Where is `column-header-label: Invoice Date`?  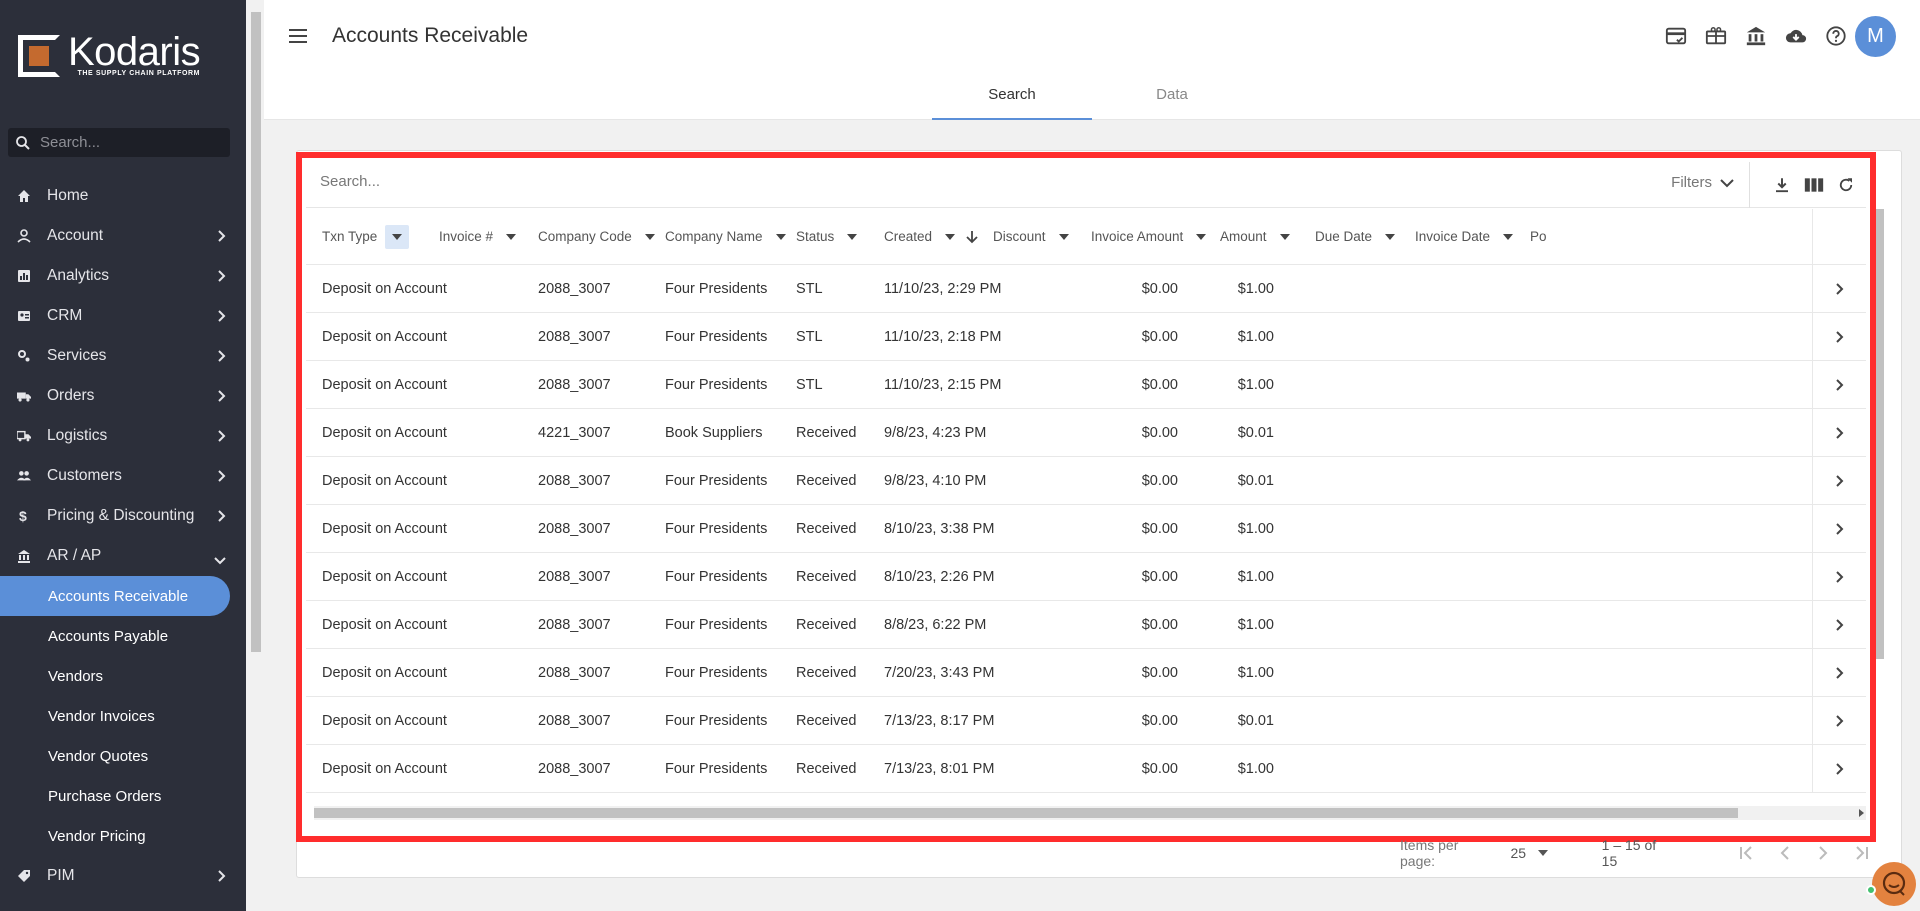 column-header-label: Invoice Date is located at coordinates (1453, 236).